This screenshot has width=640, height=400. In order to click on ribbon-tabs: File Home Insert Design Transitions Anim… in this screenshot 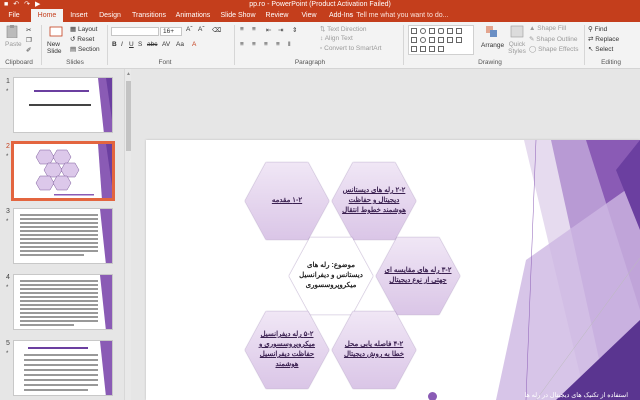, I will do `click(320, 15)`.